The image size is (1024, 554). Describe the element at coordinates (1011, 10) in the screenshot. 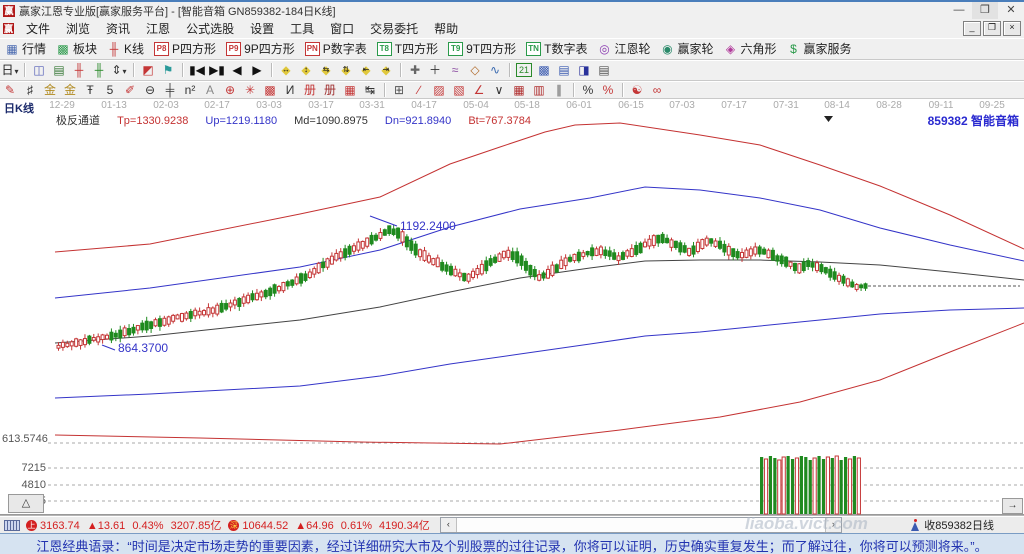

I see `close-button: ✕` at that location.